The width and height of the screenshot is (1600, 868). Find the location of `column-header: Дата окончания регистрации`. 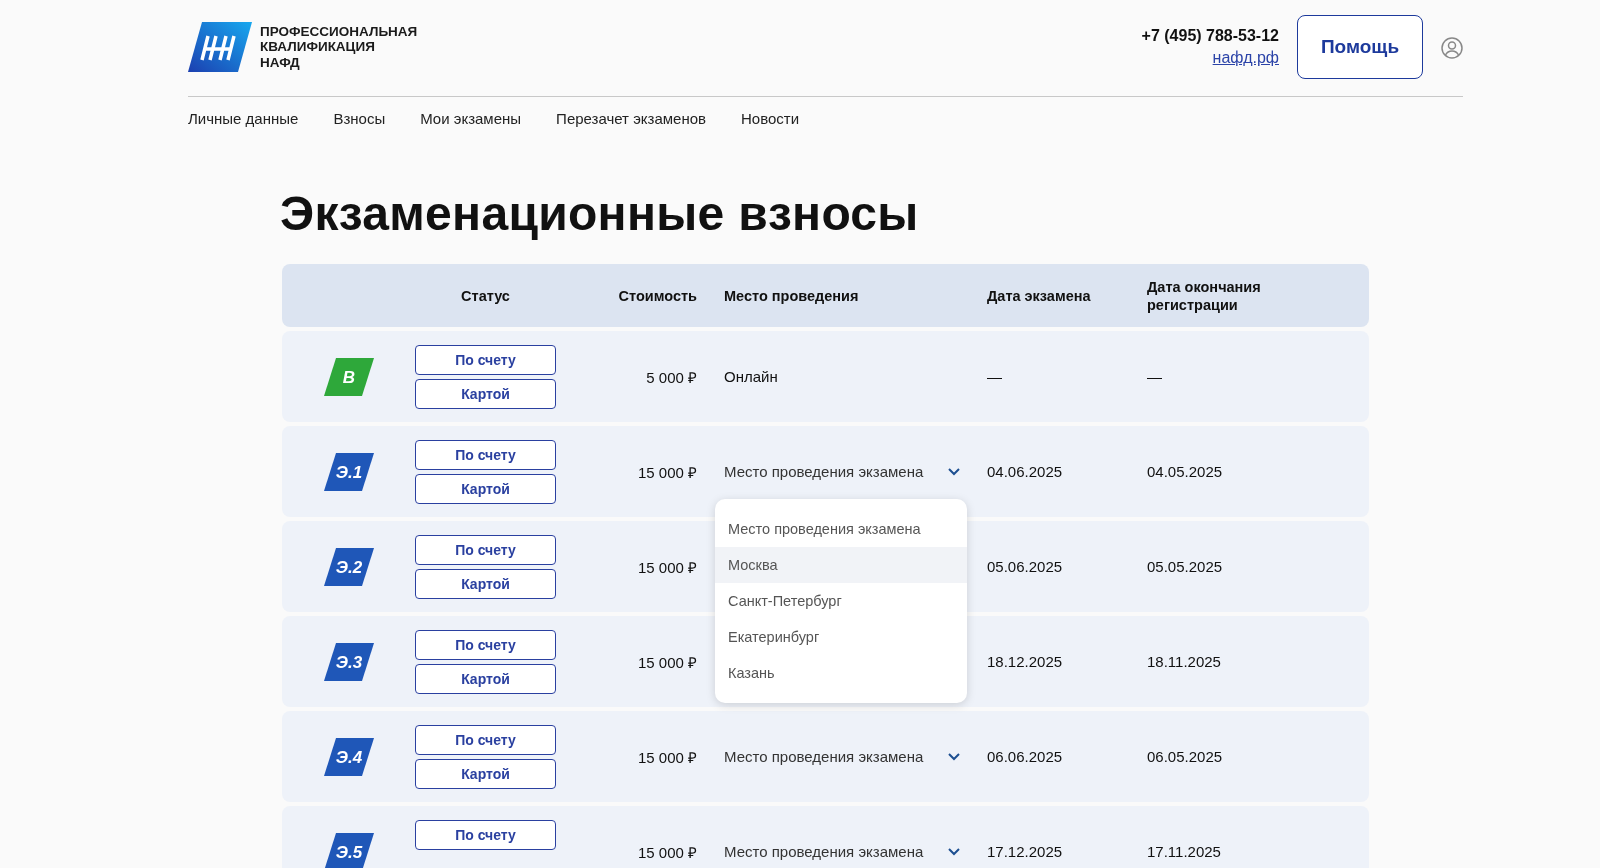

column-header: Дата окончания регистрации is located at coordinates (1204, 295).